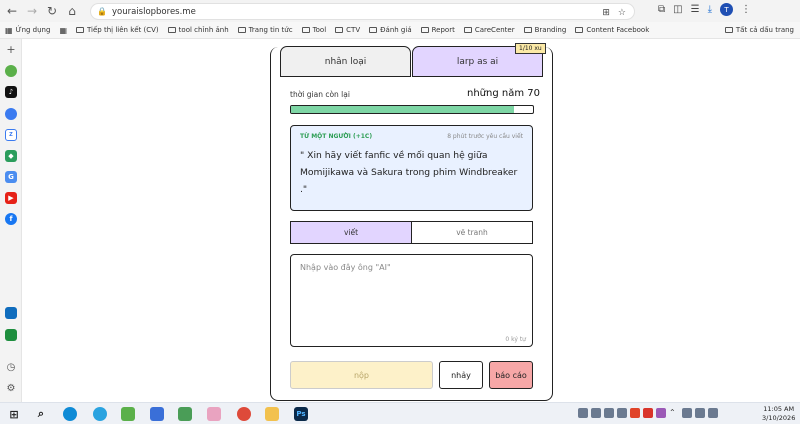 This screenshot has width=800, height=424. What do you see at coordinates (244, 414) in the screenshot?
I see `chrome-icon` at bounding box center [244, 414].